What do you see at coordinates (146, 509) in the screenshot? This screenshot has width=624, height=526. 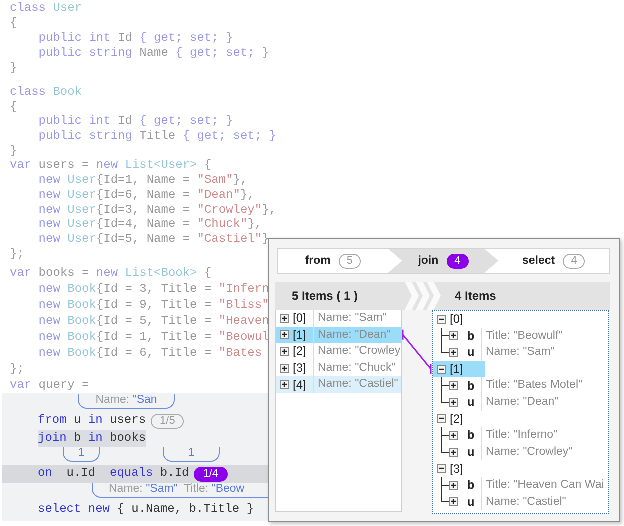 I see `code-line: select new { u.Name, b.Title }` at bounding box center [146, 509].